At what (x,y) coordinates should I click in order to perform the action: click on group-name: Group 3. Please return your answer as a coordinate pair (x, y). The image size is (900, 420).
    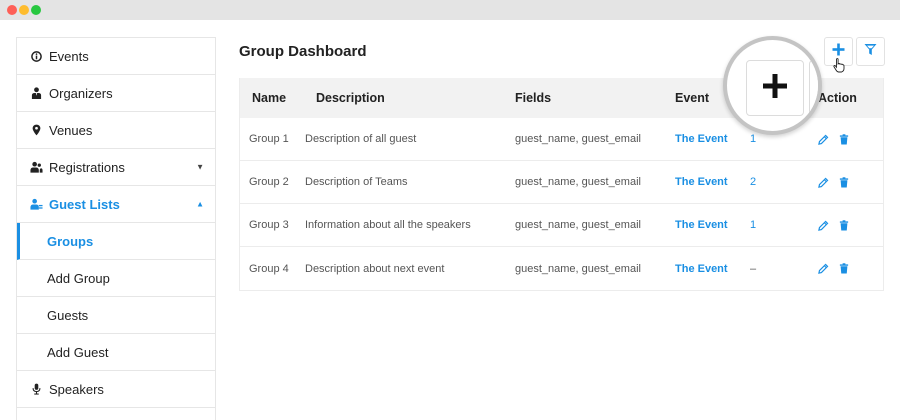
    Looking at the image, I should click on (269, 225).